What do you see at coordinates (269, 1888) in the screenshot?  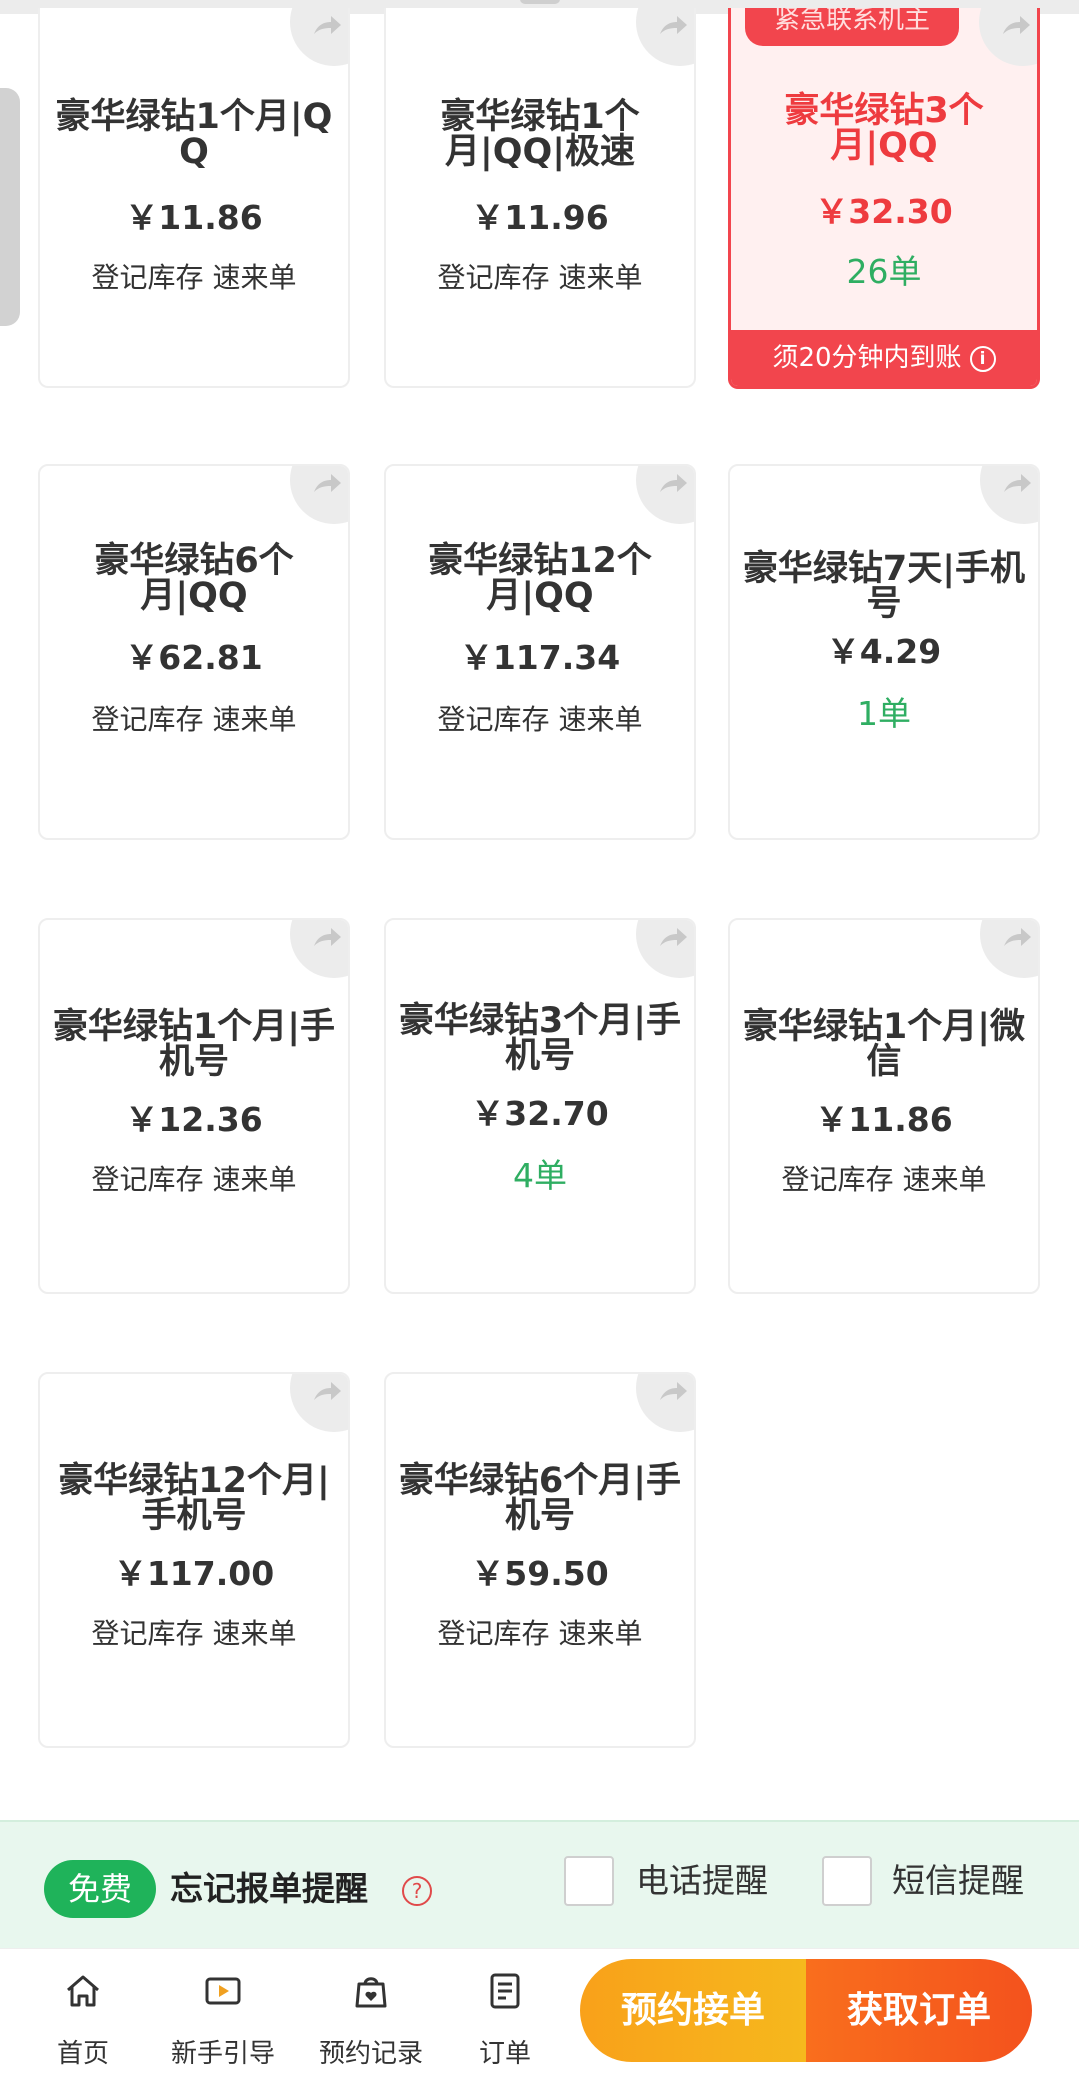 I see `reminder-title: 忘记报单提醒` at bounding box center [269, 1888].